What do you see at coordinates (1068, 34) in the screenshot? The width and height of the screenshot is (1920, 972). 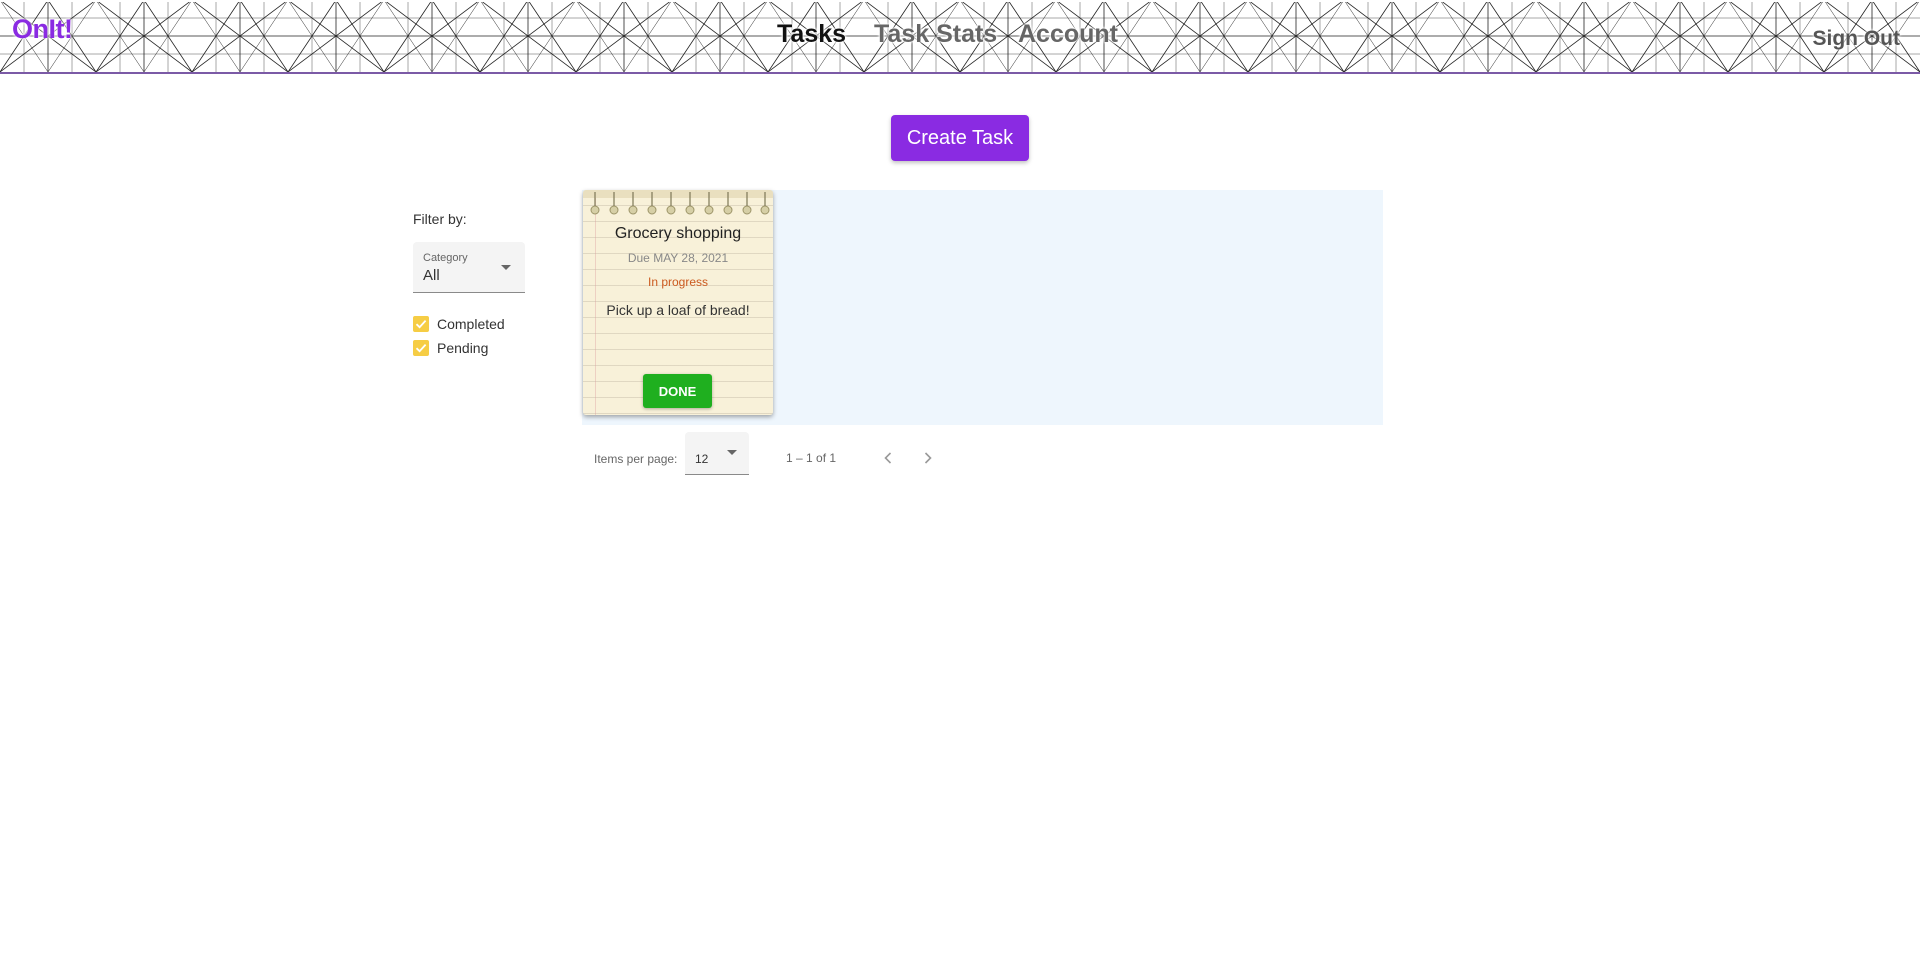 I see `nav-account: Account` at bounding box center [1068, 34].